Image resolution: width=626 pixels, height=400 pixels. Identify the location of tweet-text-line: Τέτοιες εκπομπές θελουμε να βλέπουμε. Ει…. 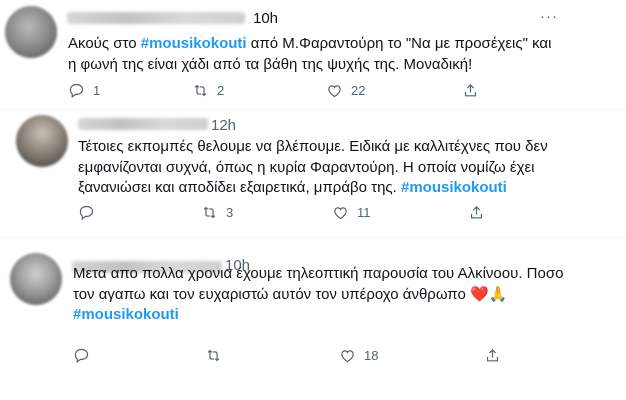
(313, 146).